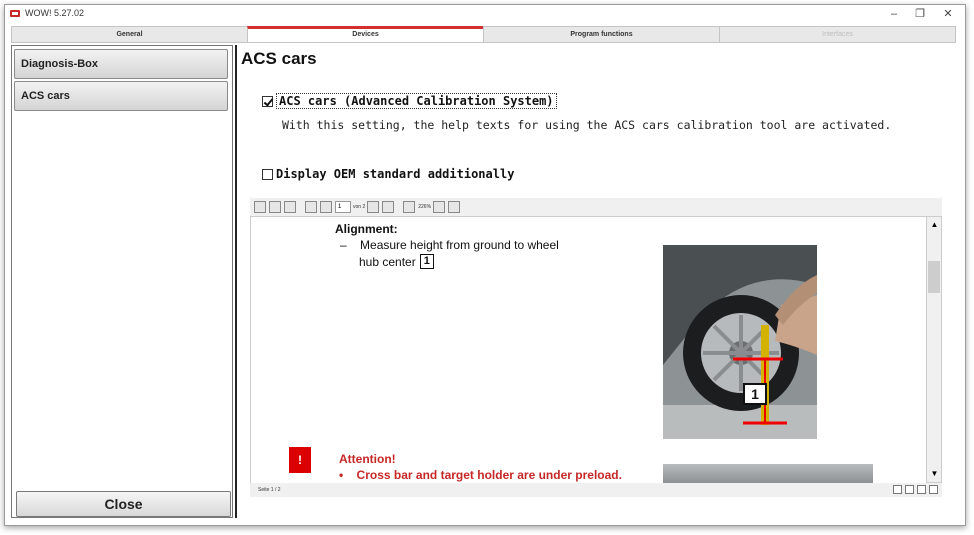  What do you see at coordinates (267, 174) in the screenshot?
I see `oem-checkbox` at bounding box center [267, 174].